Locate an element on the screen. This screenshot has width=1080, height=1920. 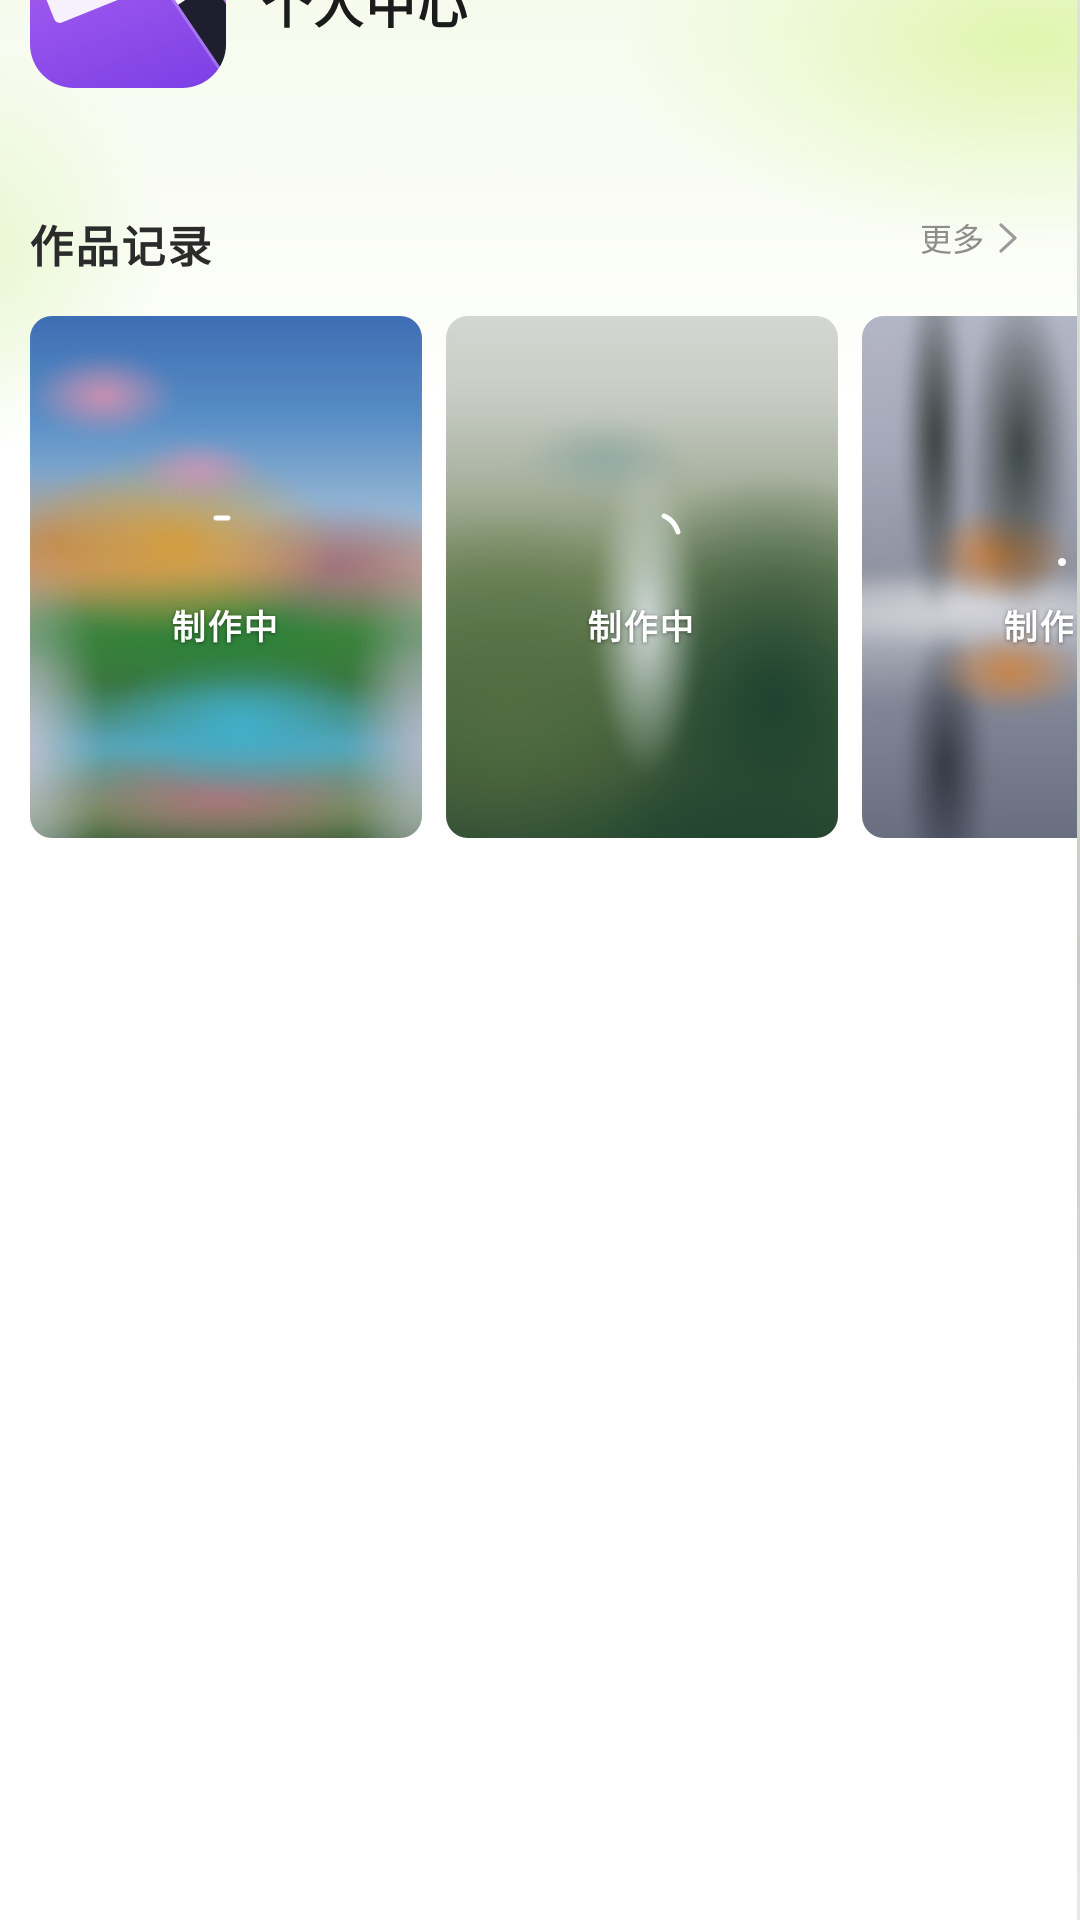
more-label: 更多 is located at coordinates (952, 240).